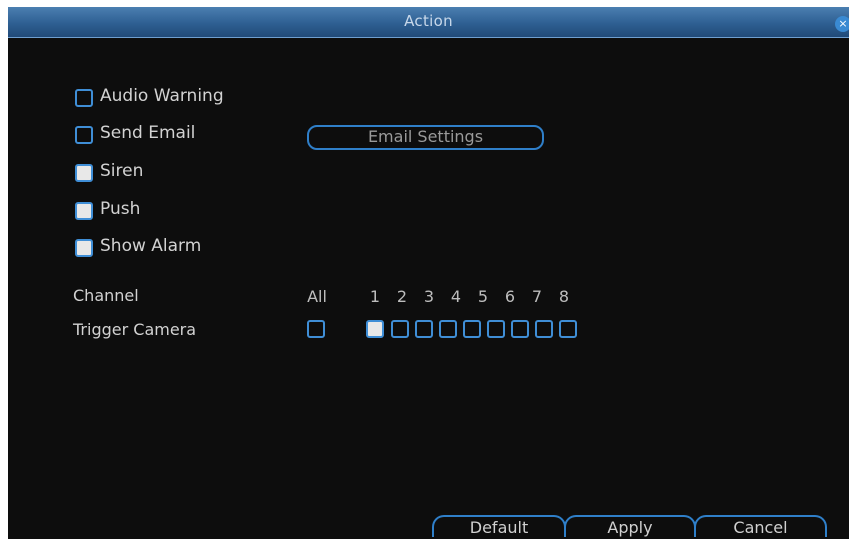  Describe the element at coordinates (402, 296) in the screenshot. I see `channel-number-2: 2` at that location.